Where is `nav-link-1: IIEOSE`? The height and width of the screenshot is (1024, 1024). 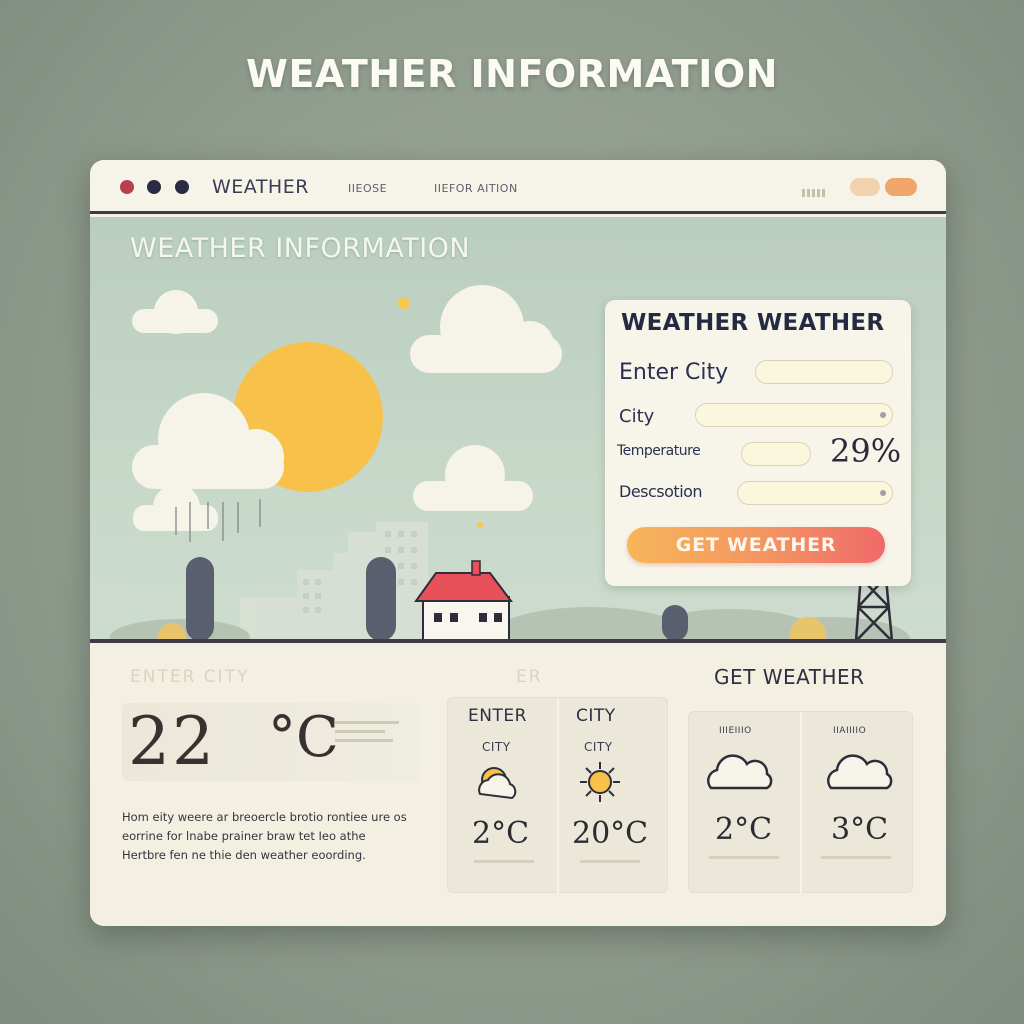 nav-link-1: IIEOSE is located at coordinates (367, 188).